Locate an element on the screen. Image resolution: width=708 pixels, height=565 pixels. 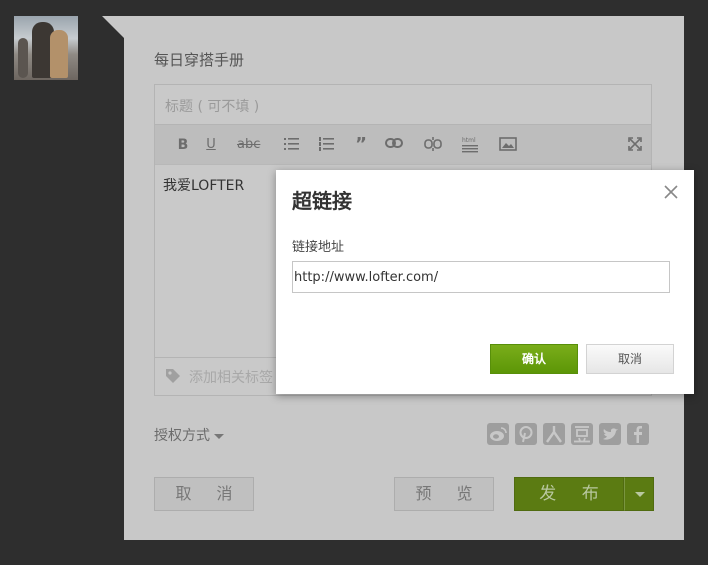
confirm-button: 确认 is located at coordinates (534, 359).